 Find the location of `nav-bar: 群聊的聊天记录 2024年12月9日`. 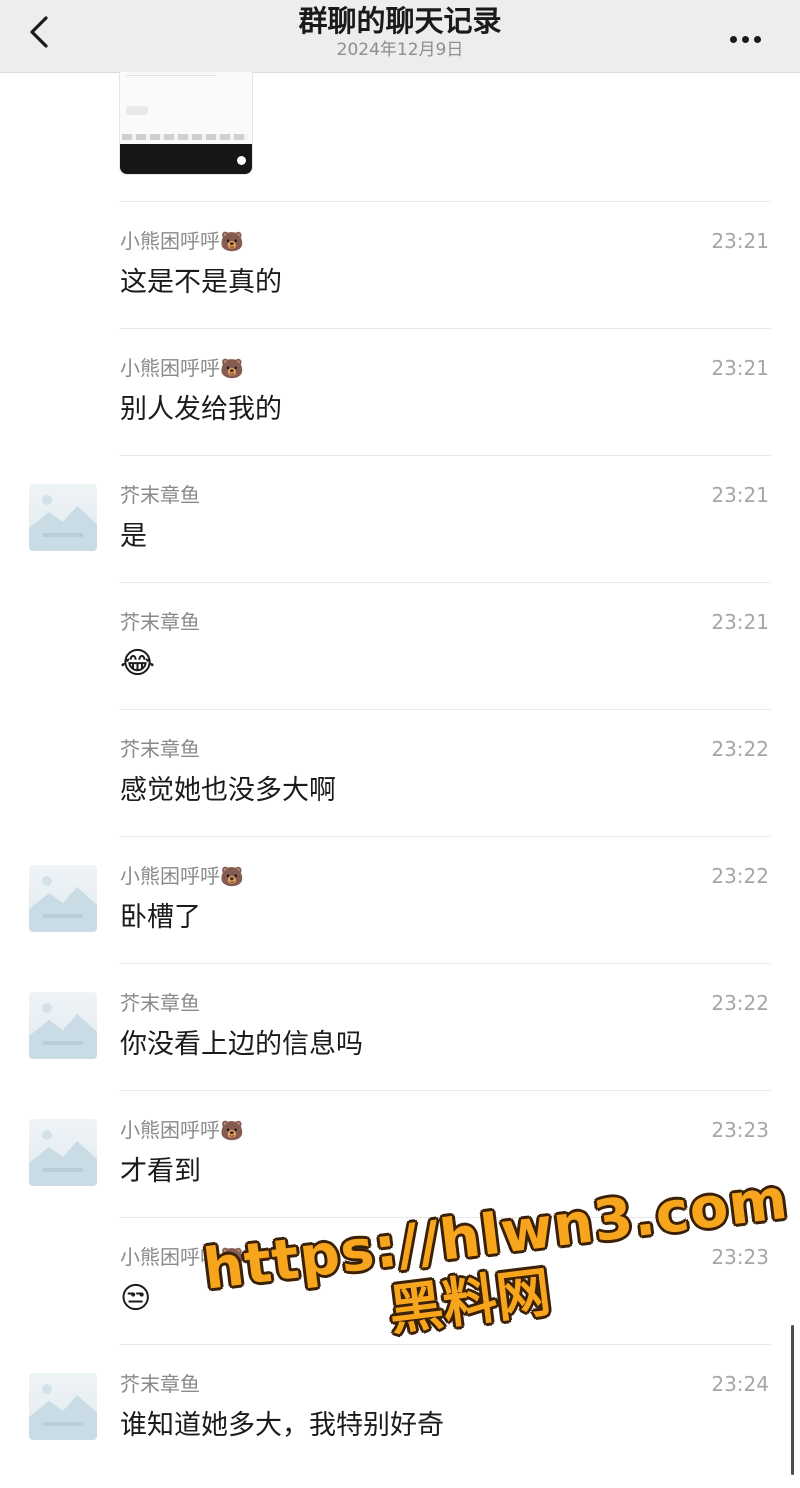

nav-bar: 群聊的聊天记录 2024年12月9日 is located at coordinates (400, 36).